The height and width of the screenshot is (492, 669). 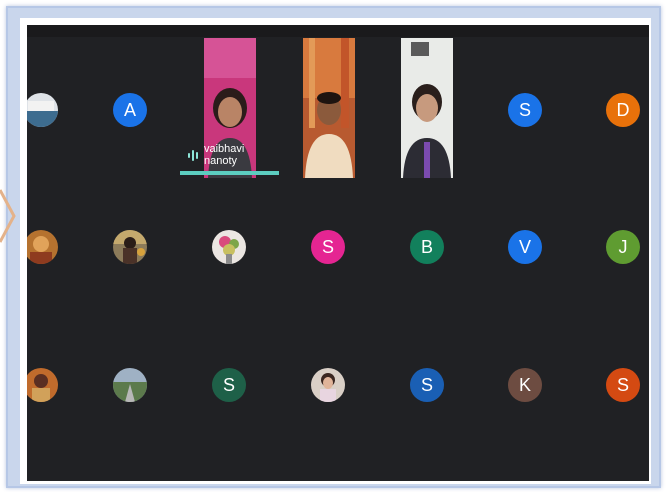 I want to click on avatar-initial: A, so click(x=129, y=109).